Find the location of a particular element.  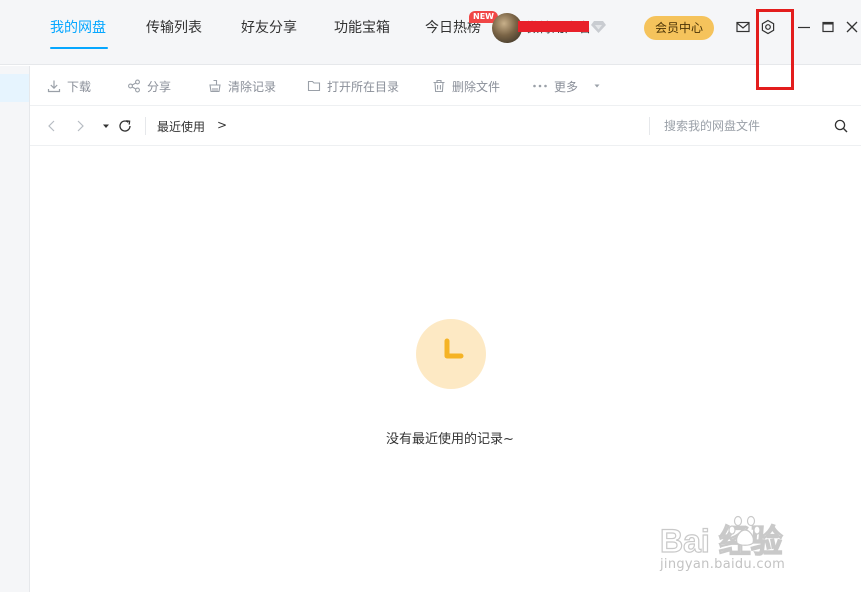

open-folder-button: 打开所在目录 is located at coordinates (353, 86).